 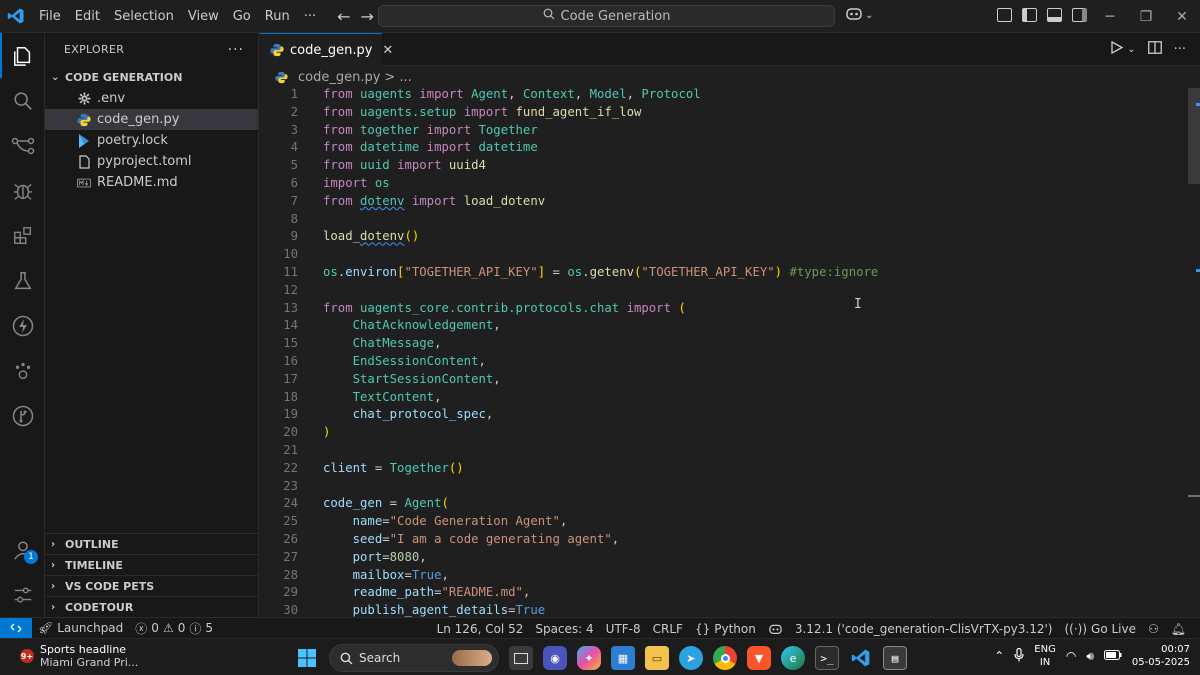 What do you see at coordinates (22, 100) in the screenshot?
I see `search-view-icon` at bounding box center [22, 100].